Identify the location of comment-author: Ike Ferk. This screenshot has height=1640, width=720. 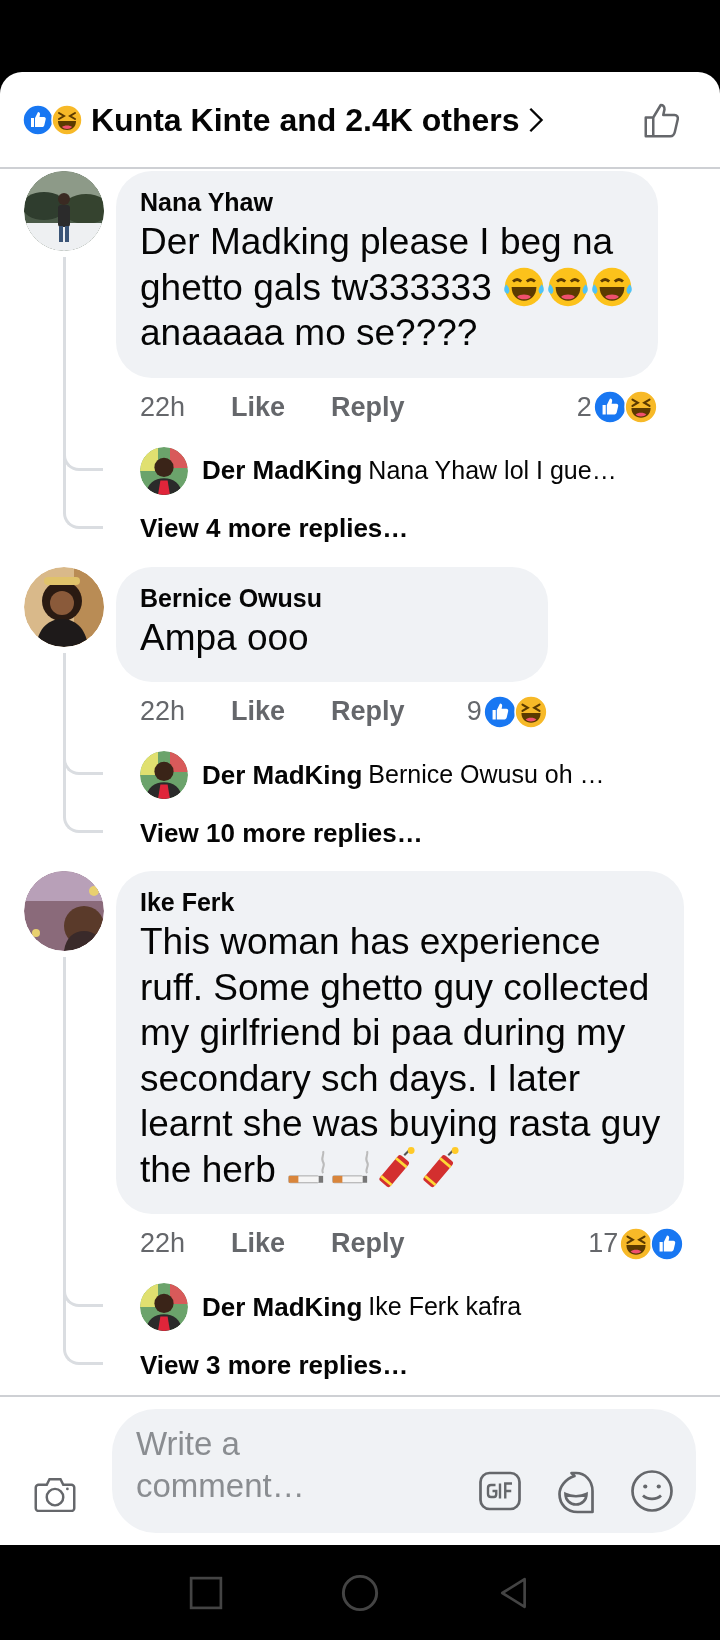
(400, 902).